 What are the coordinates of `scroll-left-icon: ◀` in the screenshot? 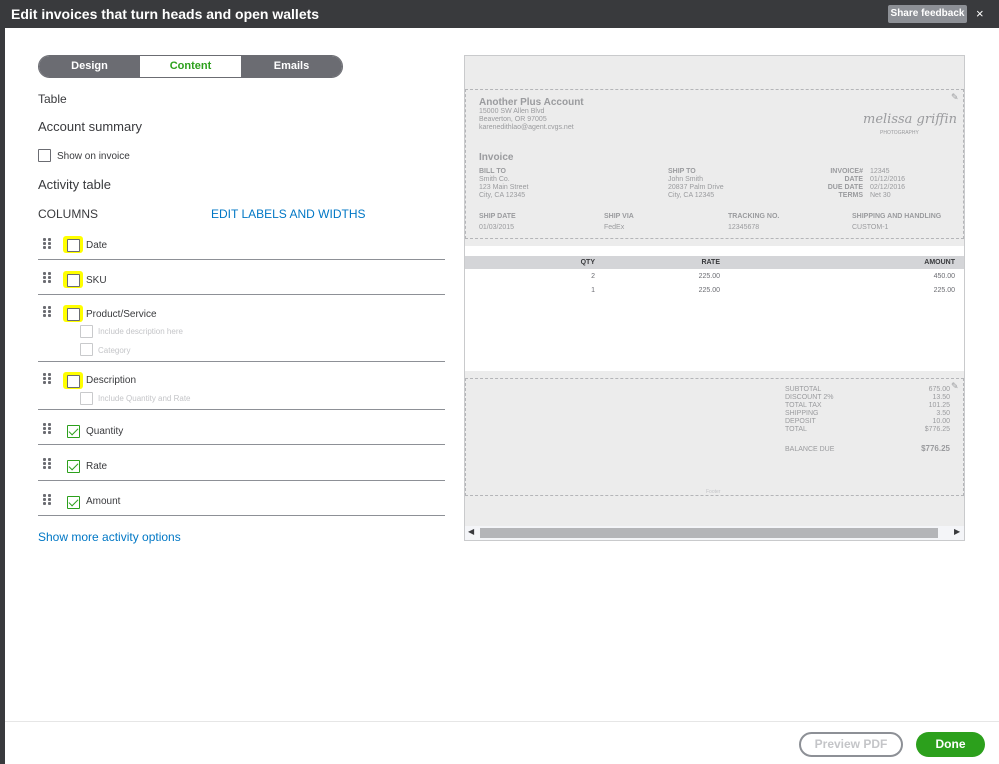 It's located at (471, 531).